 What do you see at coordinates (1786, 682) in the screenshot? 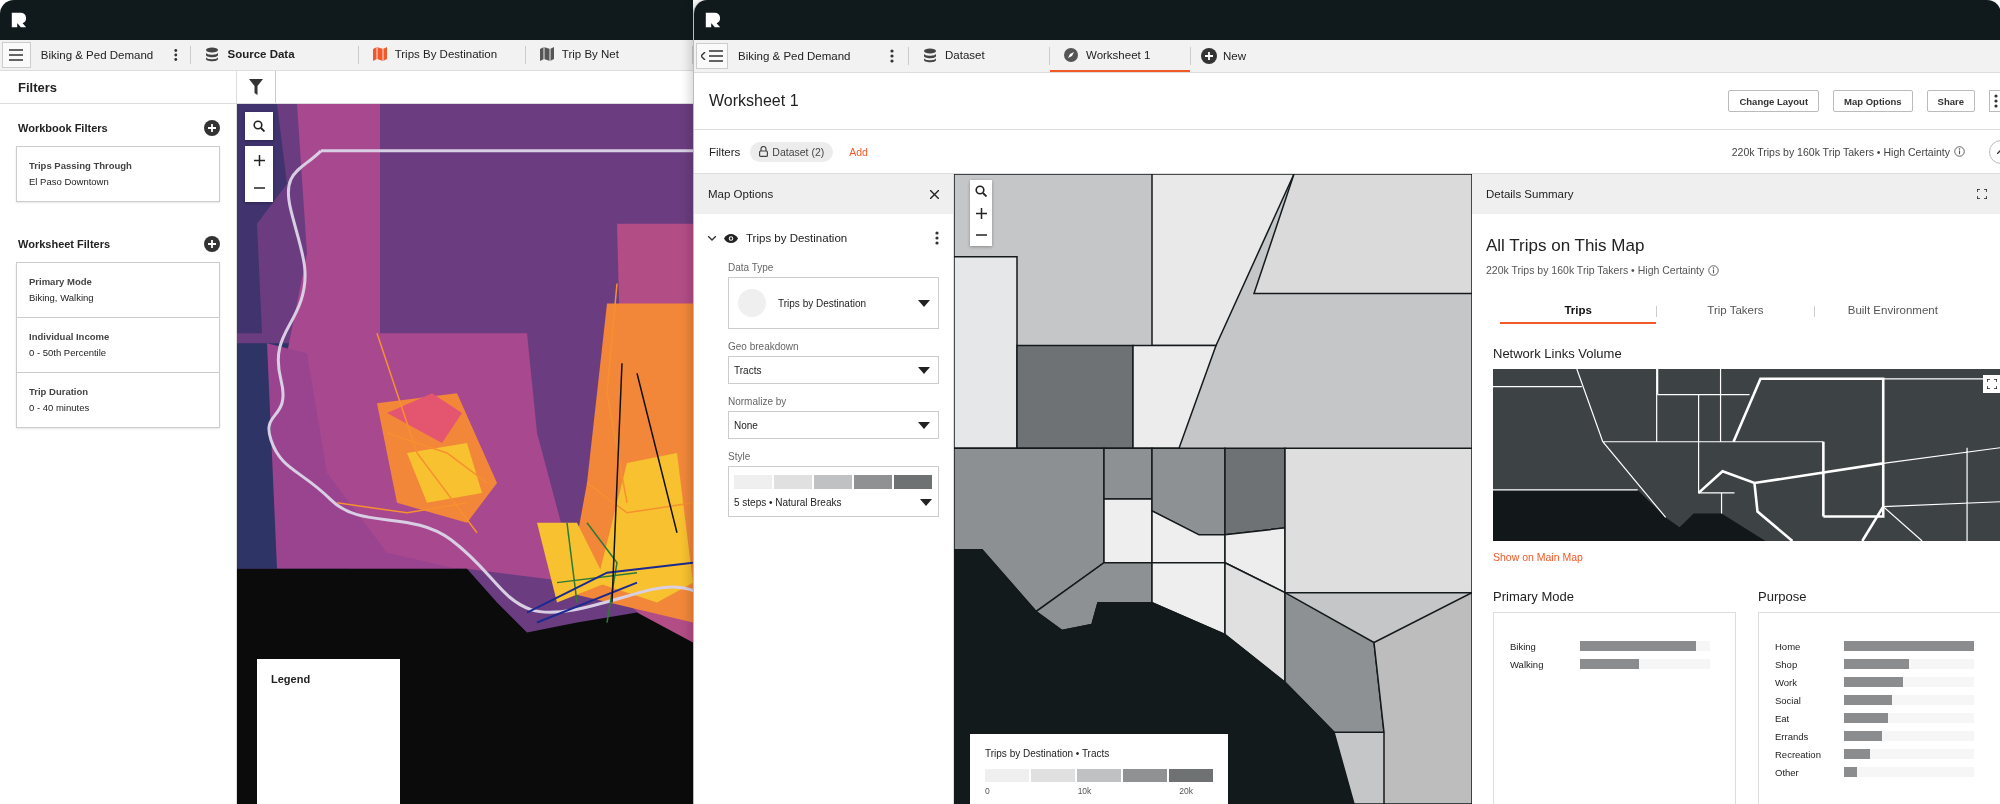
I see `bar-label: Work` at bounding box center [1786, 682].